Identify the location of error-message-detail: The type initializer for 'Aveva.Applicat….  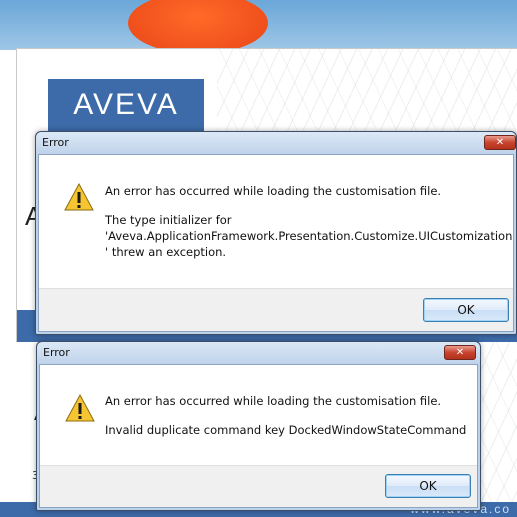
(309, 236).